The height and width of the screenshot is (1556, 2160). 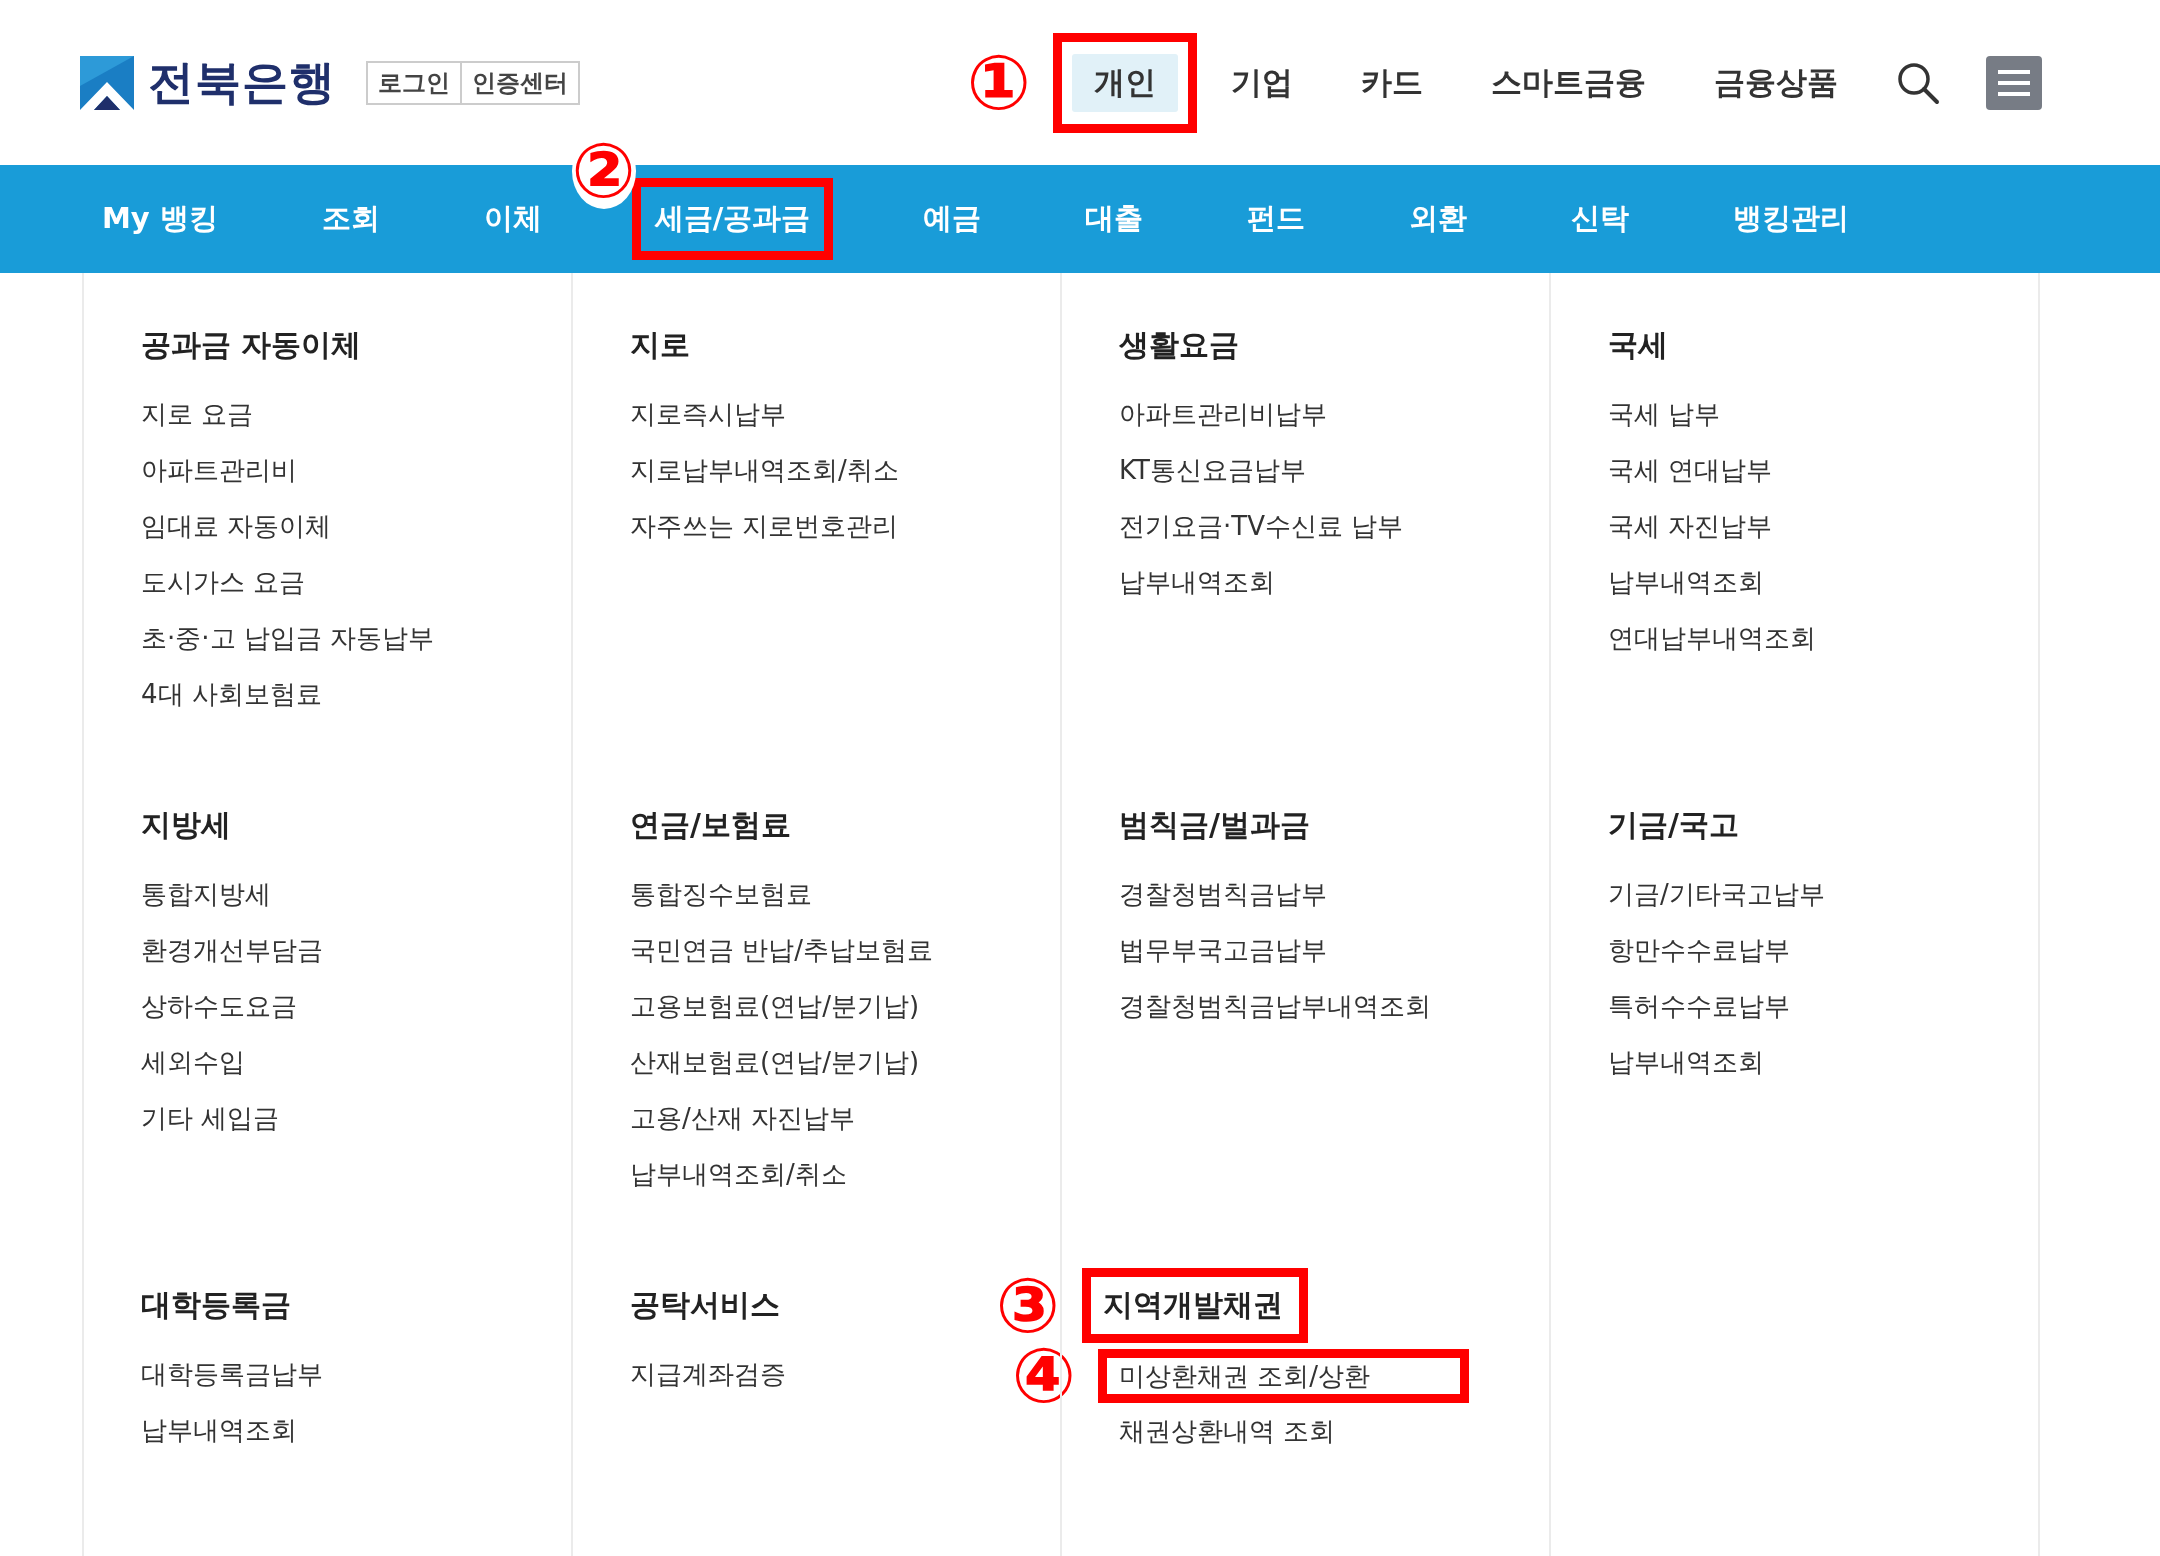 What do you see at coordinates (232, 1374) in the screenshot?
I see `menu-link: 대학등록금납부` at bounding box center [232, 1374].